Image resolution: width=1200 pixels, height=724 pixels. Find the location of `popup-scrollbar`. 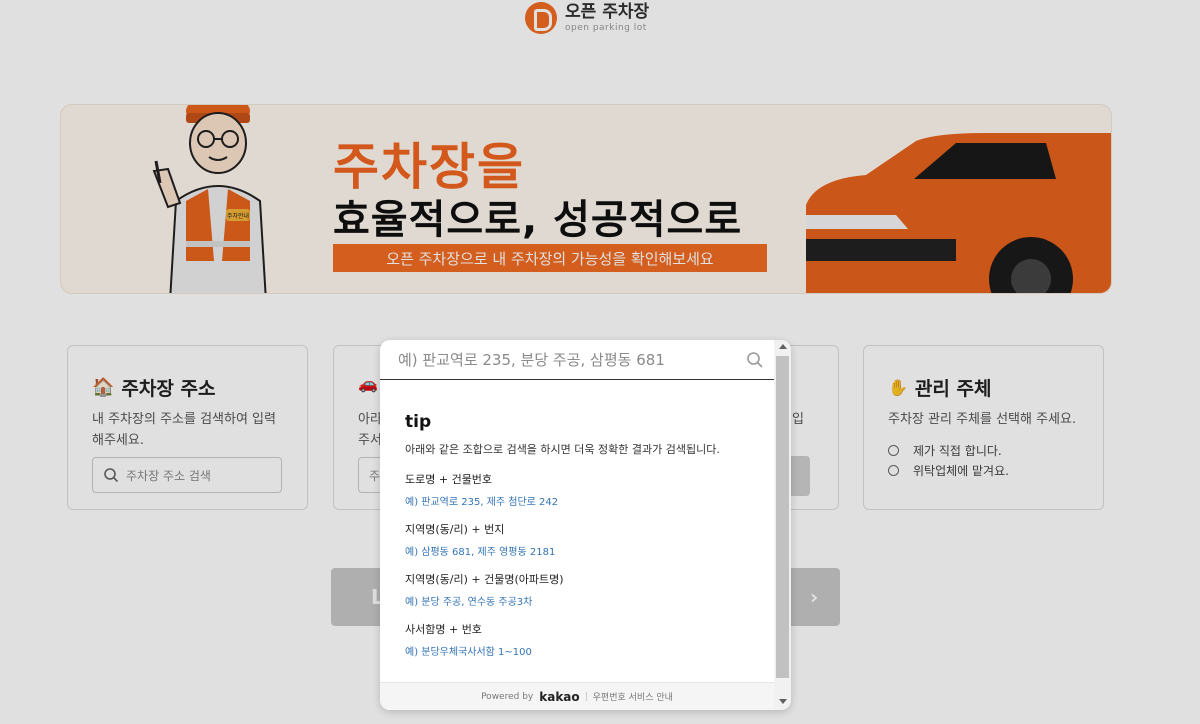

popup-scrollbar is located at coordinates (782, 525).